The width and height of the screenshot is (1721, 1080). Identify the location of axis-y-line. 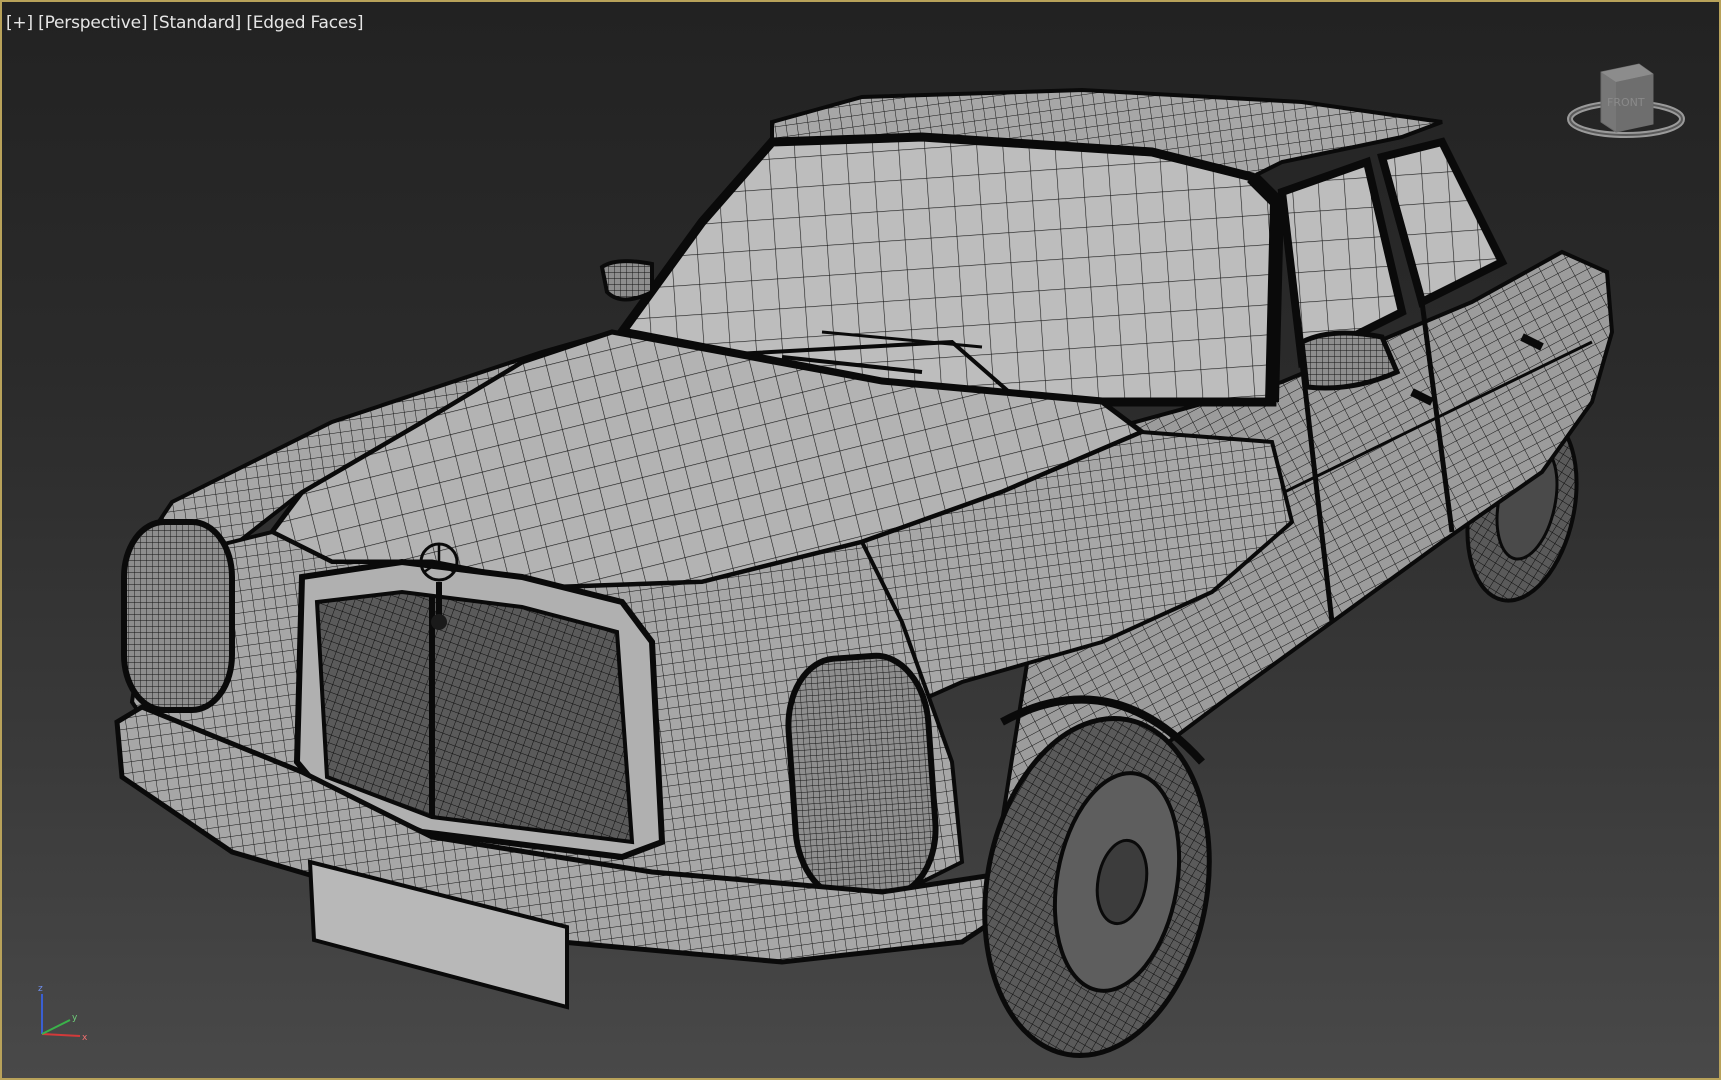
(56, 1027).